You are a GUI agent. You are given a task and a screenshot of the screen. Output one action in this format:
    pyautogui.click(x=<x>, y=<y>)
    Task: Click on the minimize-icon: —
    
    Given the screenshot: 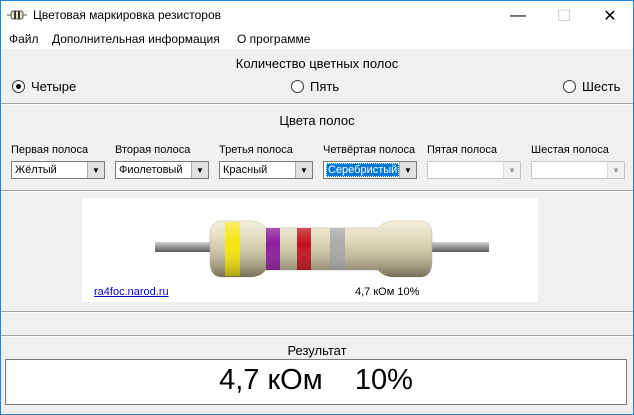 What is the action you would take?
    pyautogui.click(x=518, y=15)
    